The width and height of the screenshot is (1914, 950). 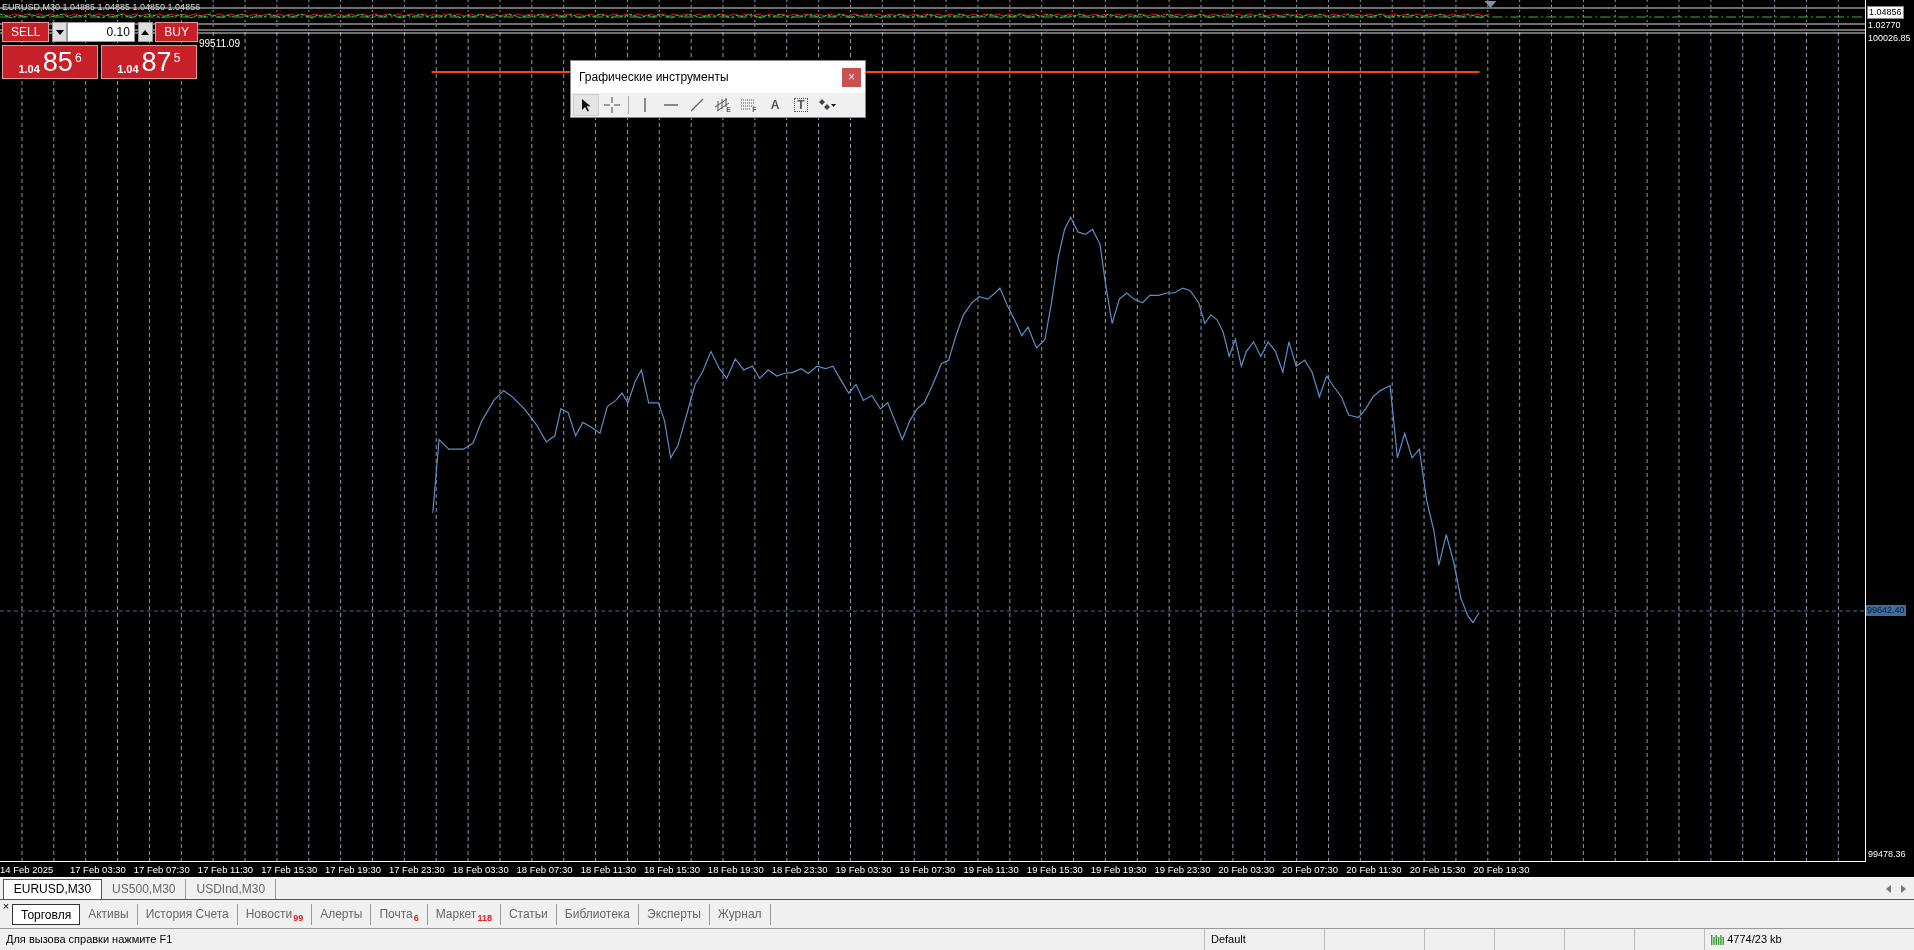 I want to click on time-label: 20 Feb 19:30, so click(x=1501, y=870).